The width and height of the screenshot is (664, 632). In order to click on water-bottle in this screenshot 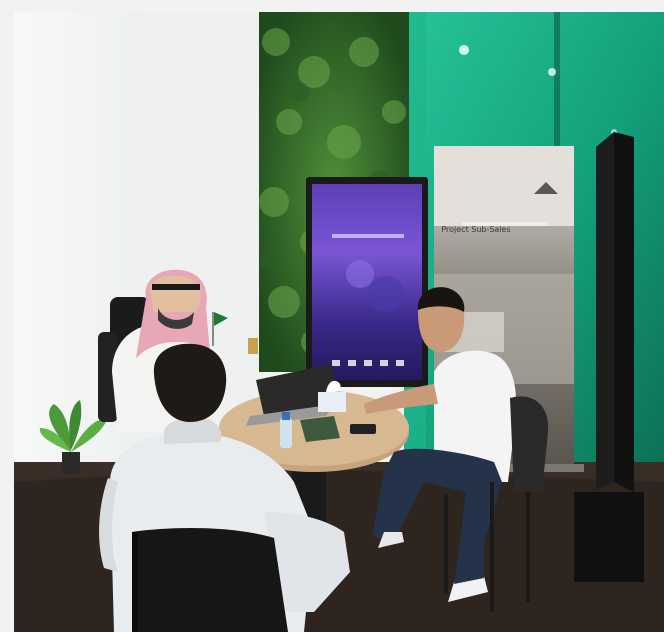, I will do `click(286, 433)`.